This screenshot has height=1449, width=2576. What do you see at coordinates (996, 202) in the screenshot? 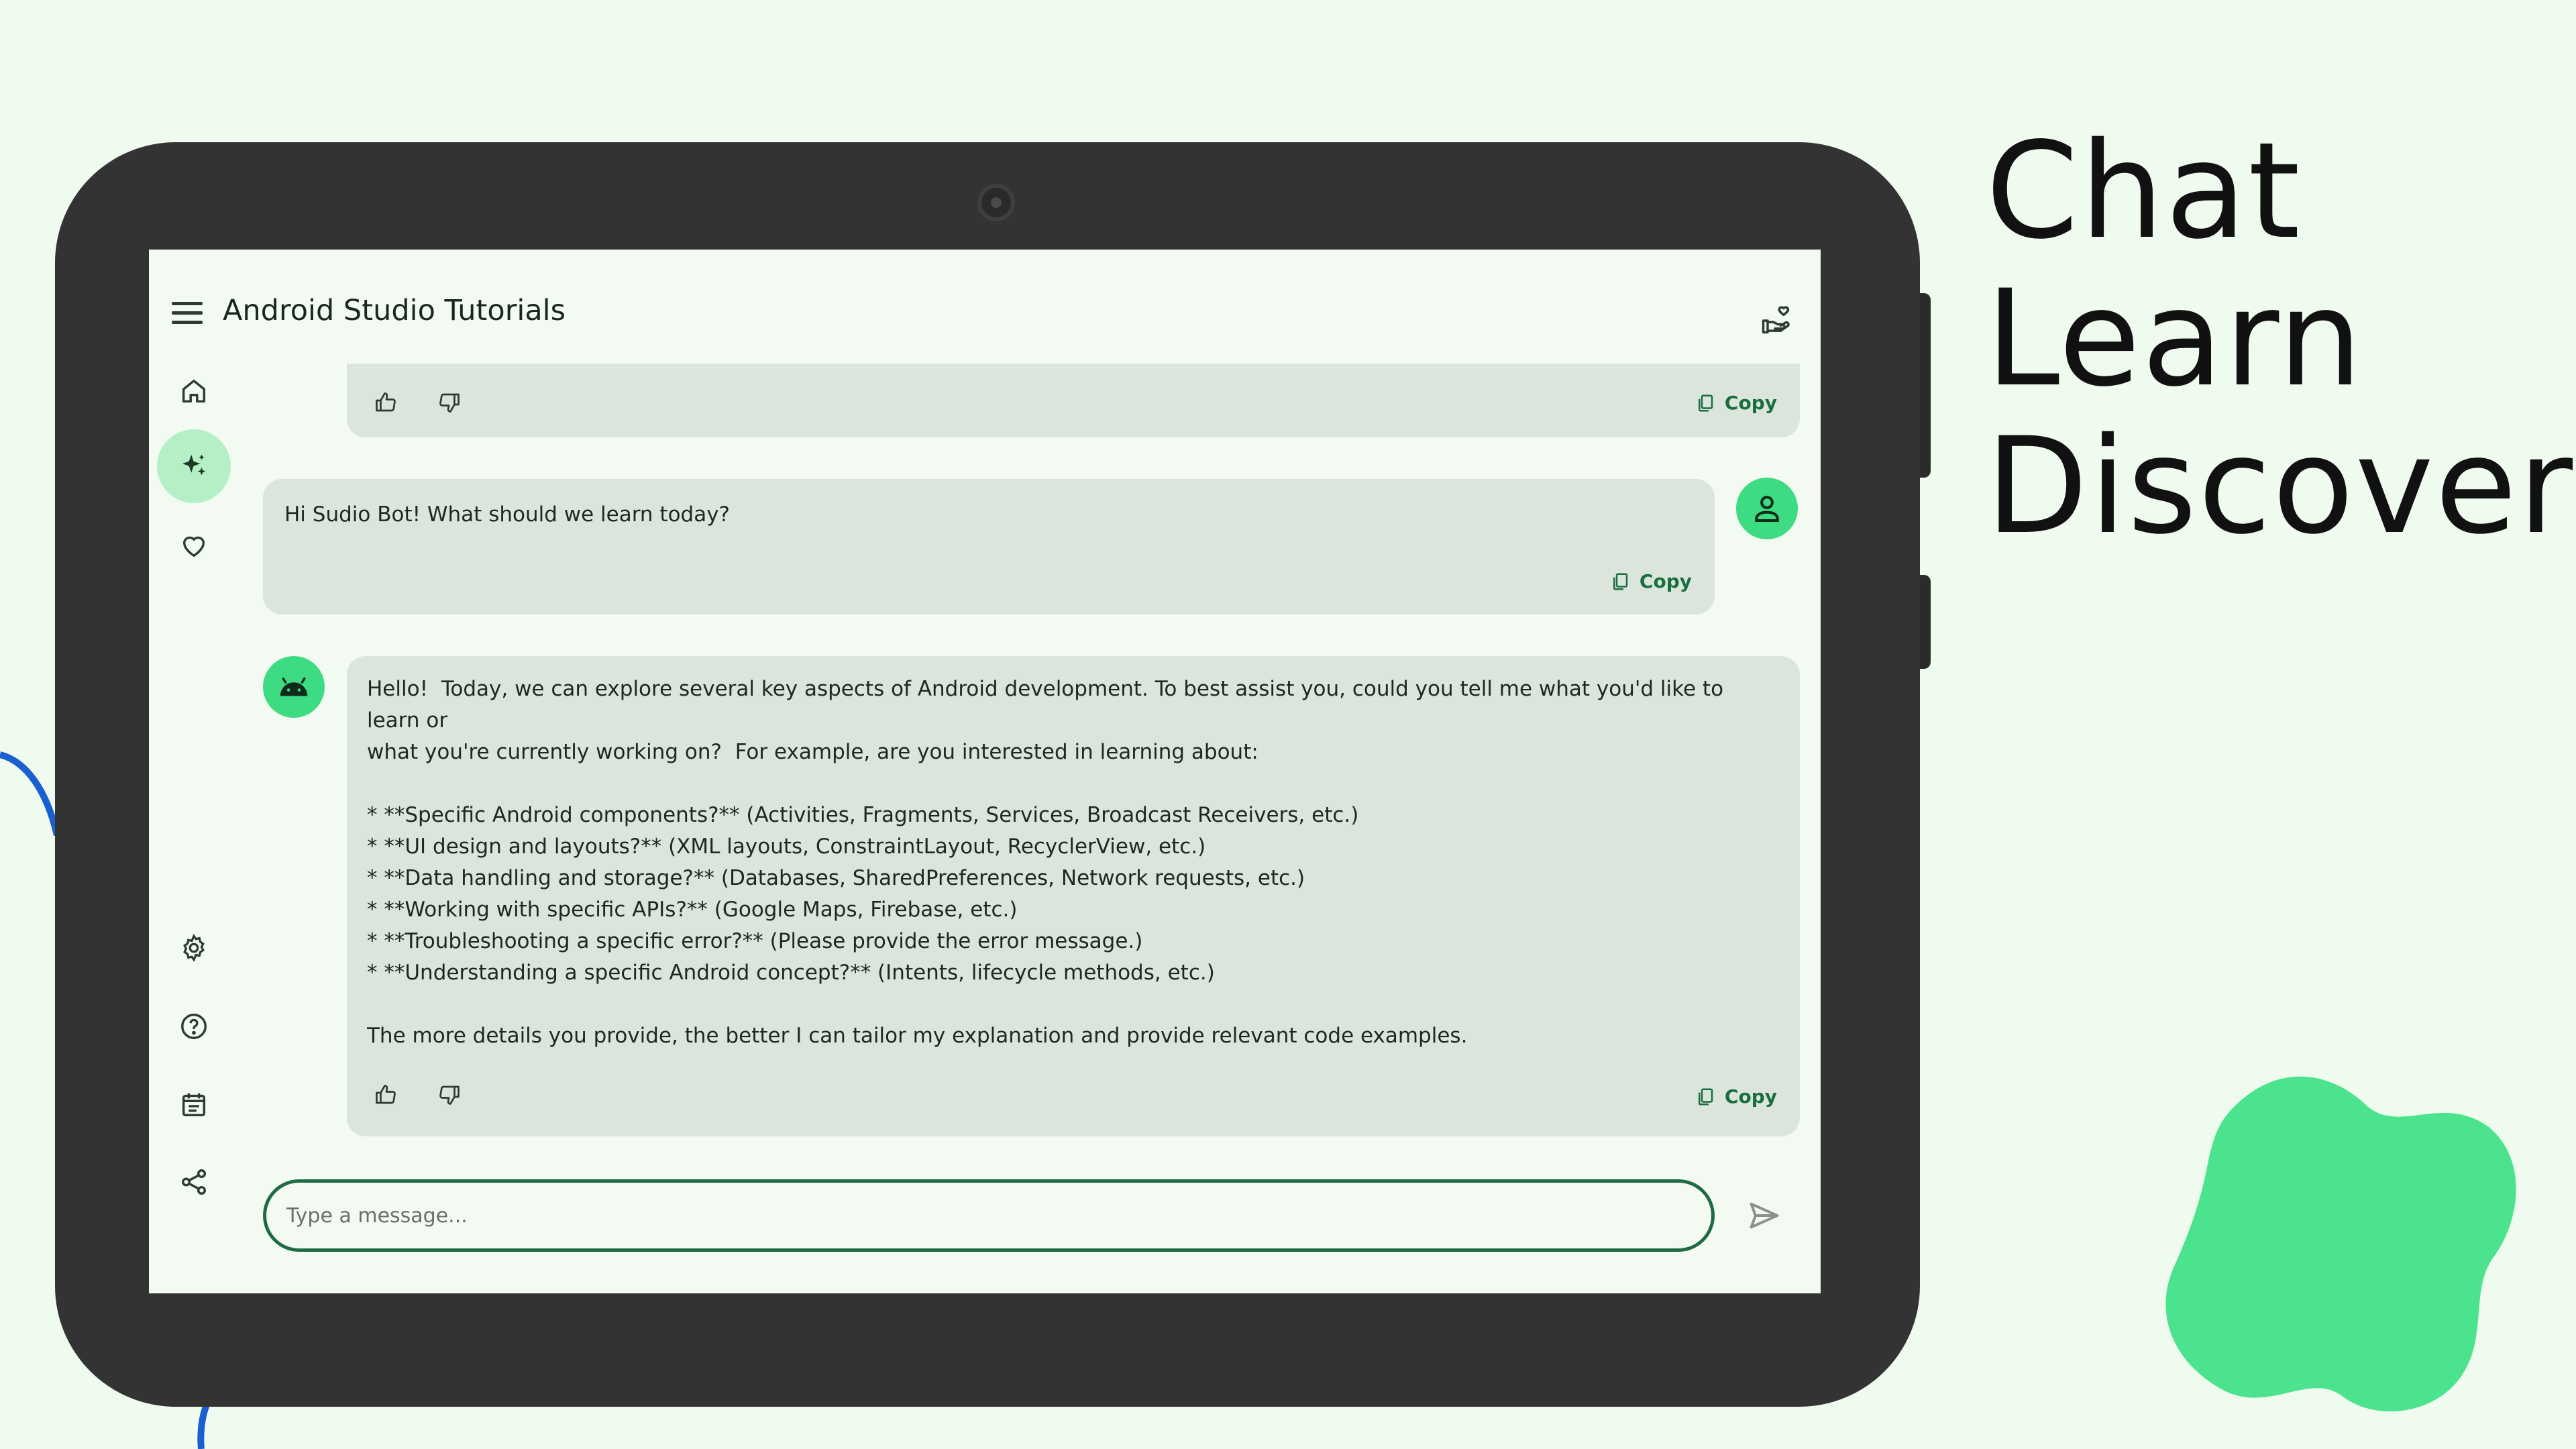
I see `camera-icon` at bounding box center [996, 202].